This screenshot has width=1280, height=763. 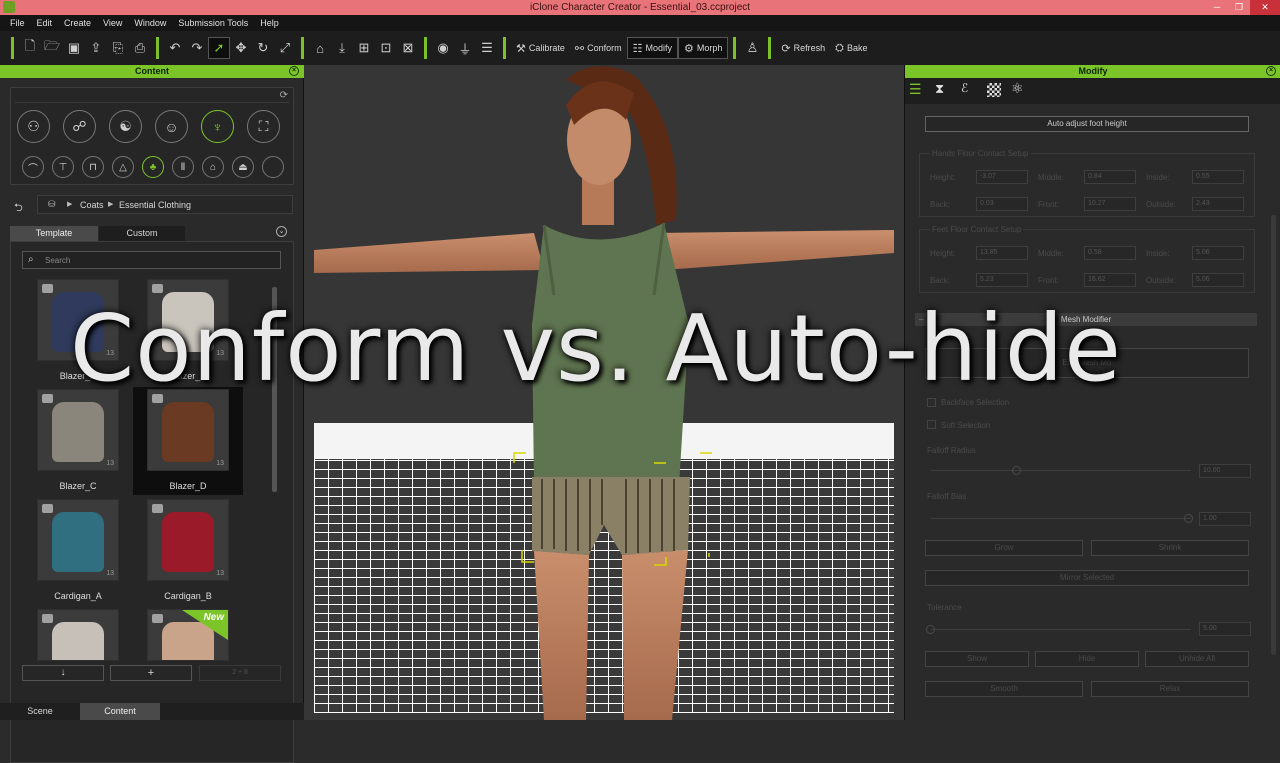 What do you see at coordinates (269, 23) in the screenshot?
I see `menu-help: Help` at bounding box center [269, 23].